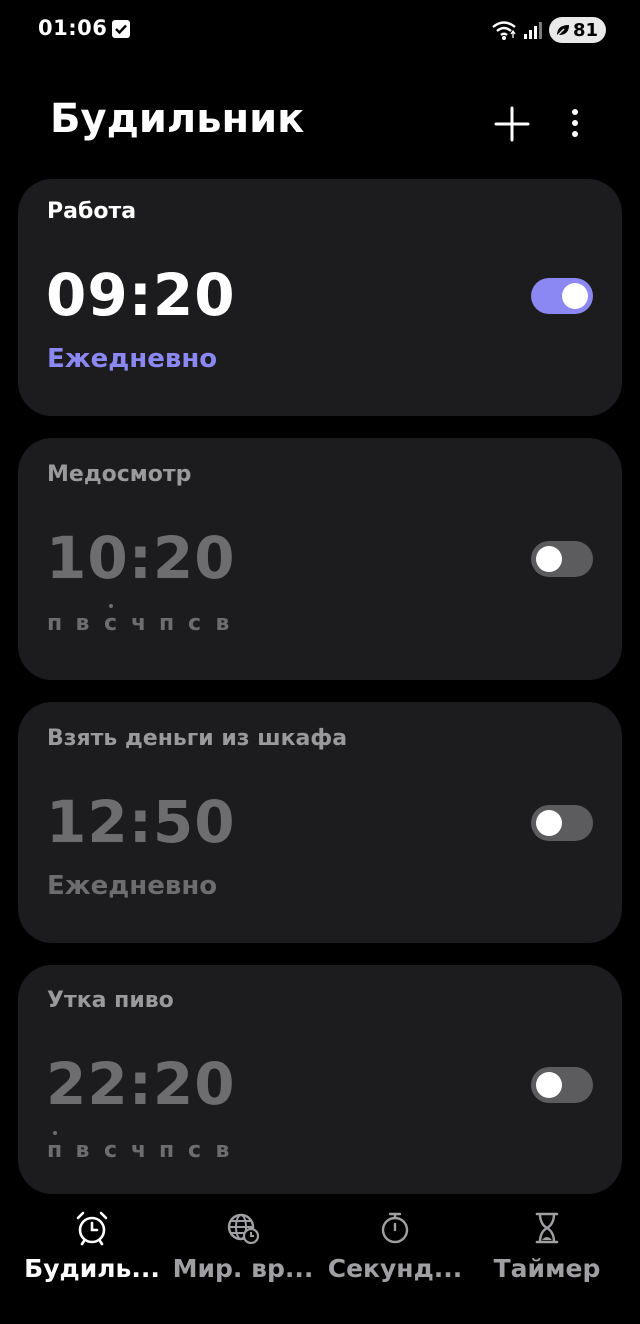 The height and width of the screenshot is (1324, 640). I want to click on world-clock-icon, so click(243, 1229).